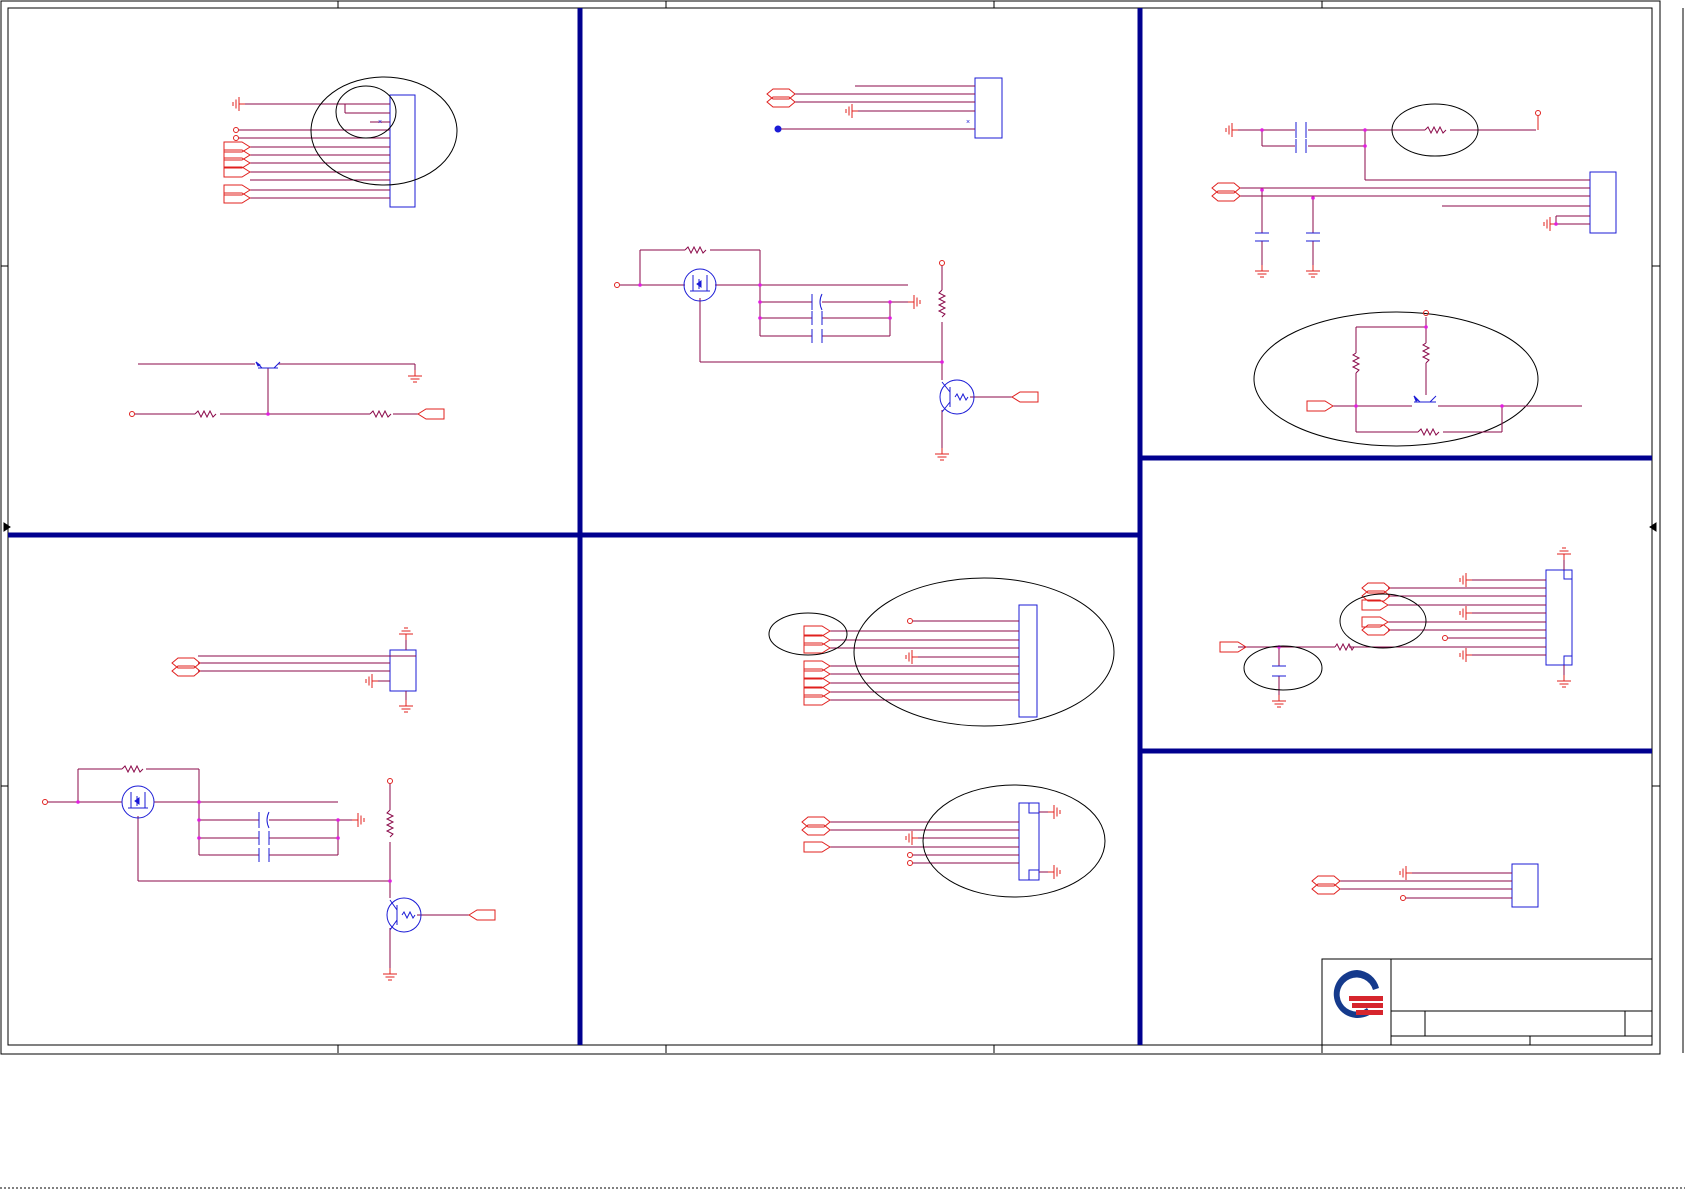 Image resolution: width=1685 pixels, height=1191 pixels. I want to click on section-top-right-connector, so click(1414, 190).